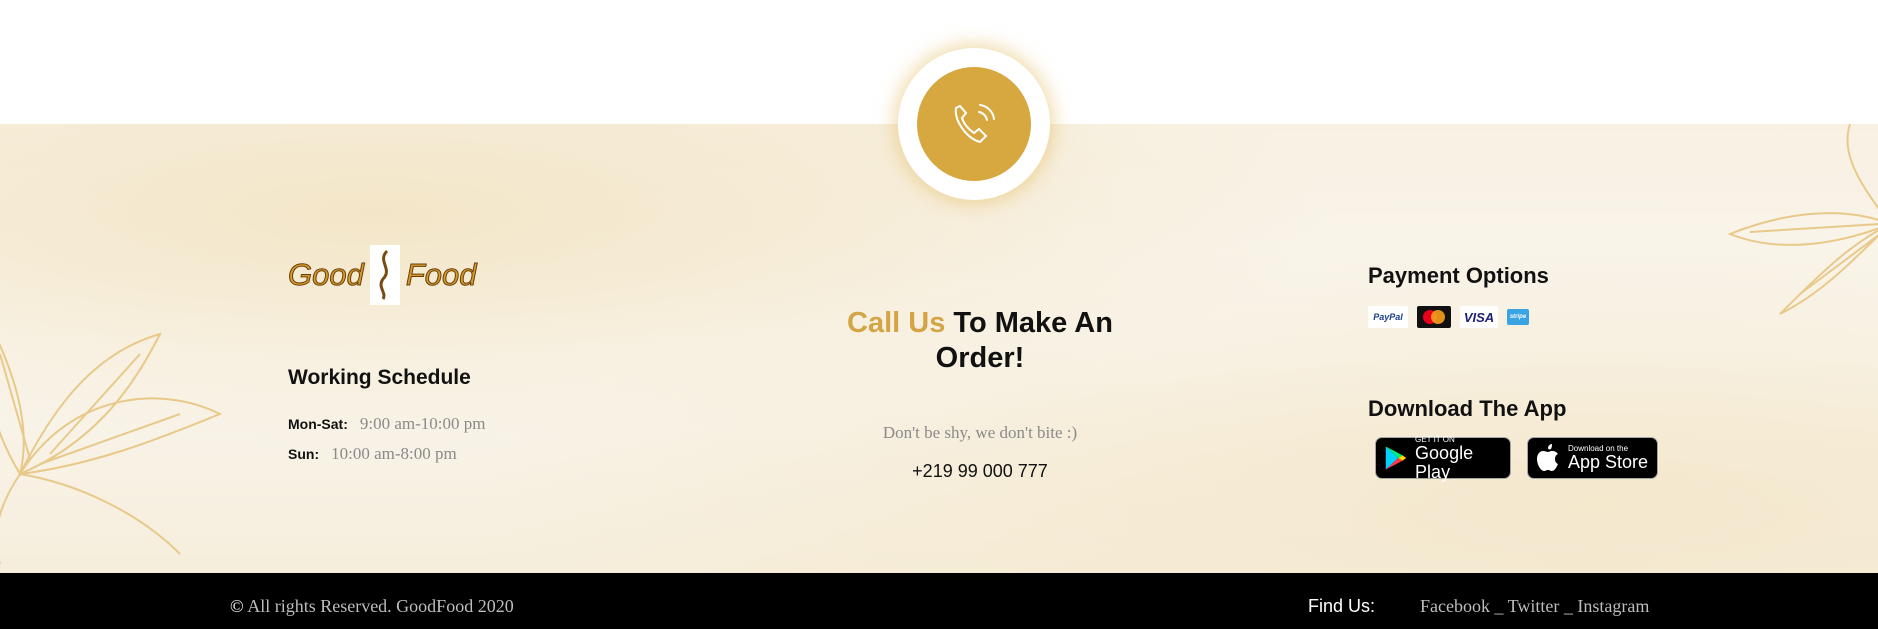  What do you see at coordinates (318, 424) in the screenshot?
I see `schedule-day: Mon-Sat:` at bounding box center [318, 424].